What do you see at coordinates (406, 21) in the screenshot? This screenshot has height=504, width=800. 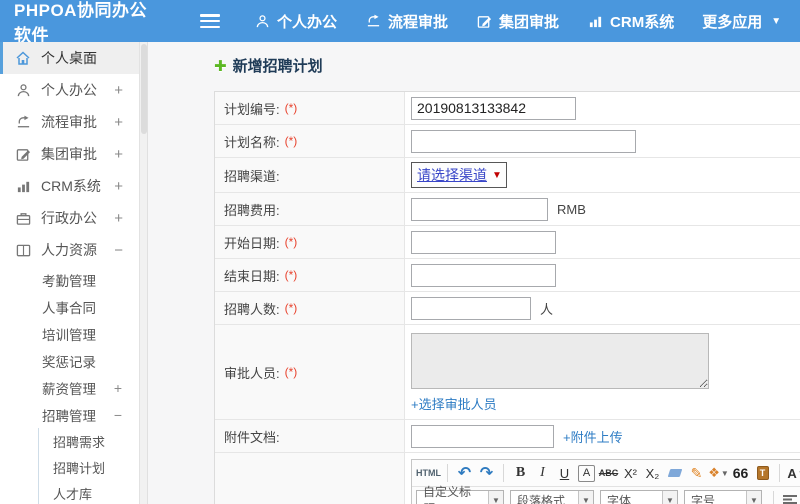 I see `topnav-workflow-approval: 流程审批` at bounding box center [406, 21].